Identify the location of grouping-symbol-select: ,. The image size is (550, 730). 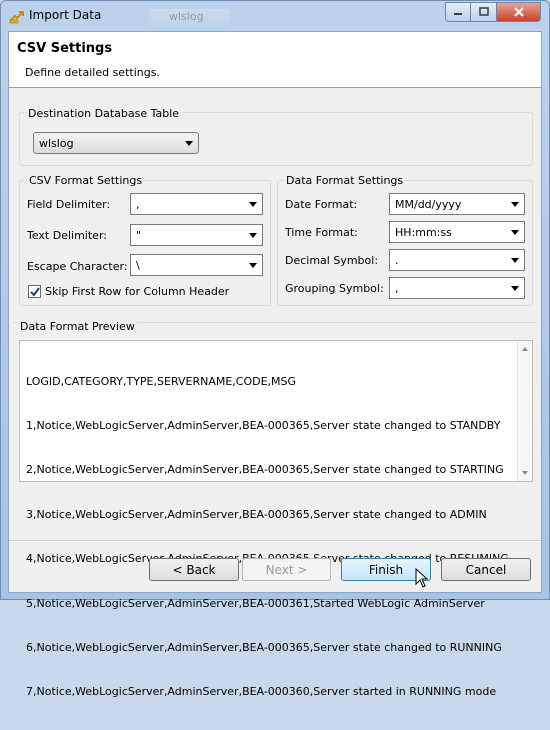
(457, 288).